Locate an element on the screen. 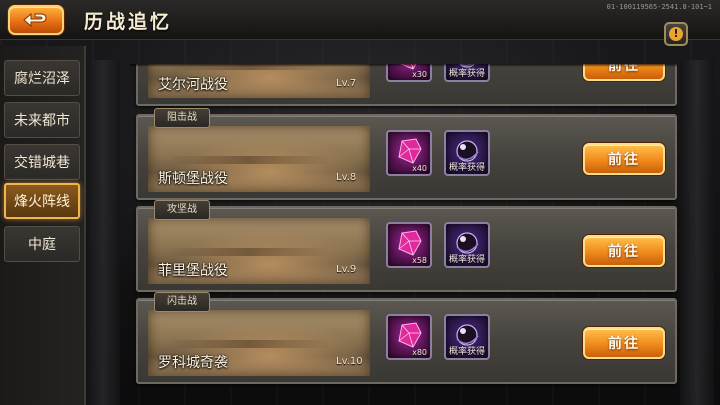  sidebar-item-label: 腐烂沼泽 is located at coordinates (42, 79).